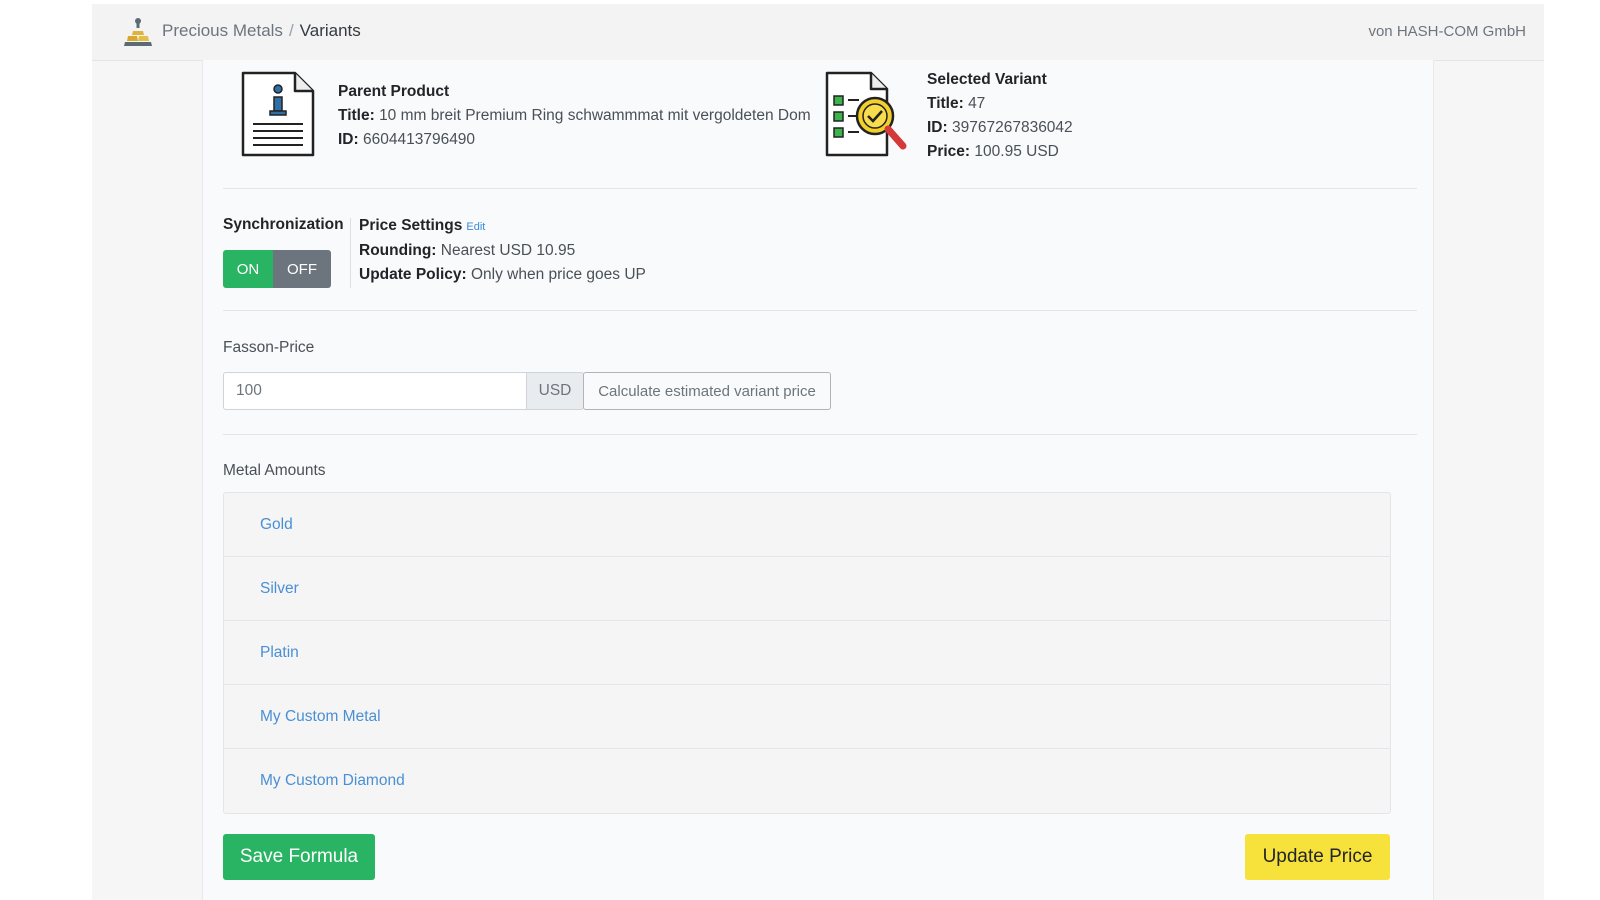  I want to click on calculate-price-button: Calculate estimated variant price, so click(707, 391).